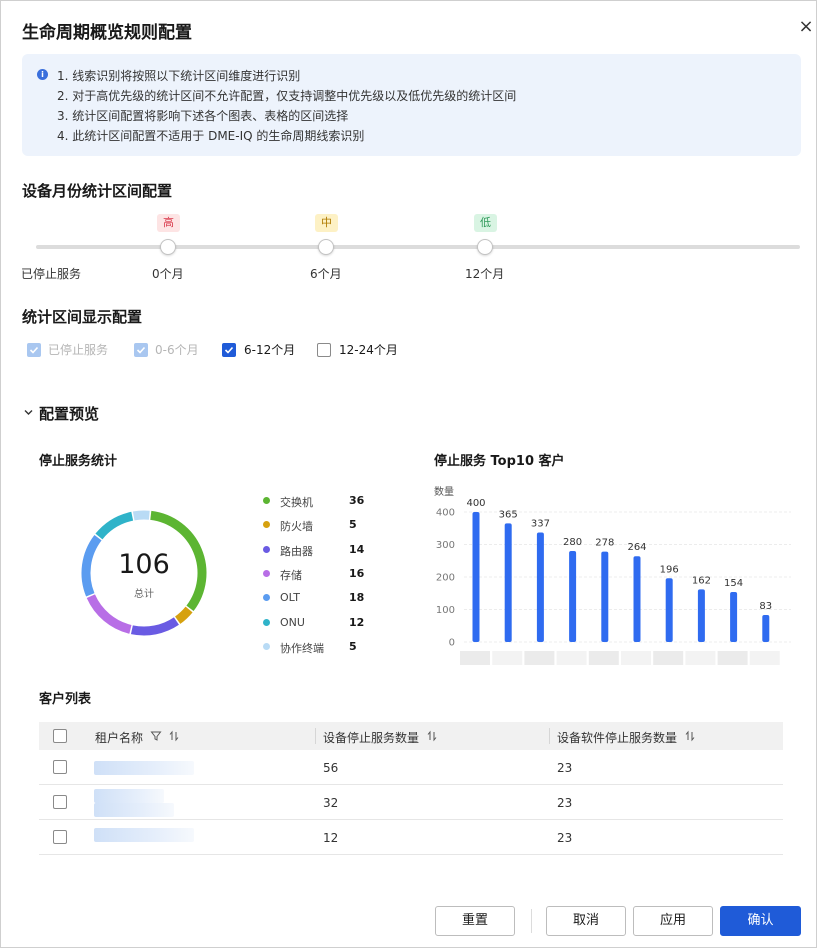 The image size is (817, 948). What do you see at coordinates (296, 502) in the screenshot?
I see `legend-name: 交换机` at bounding box center [296, 502].